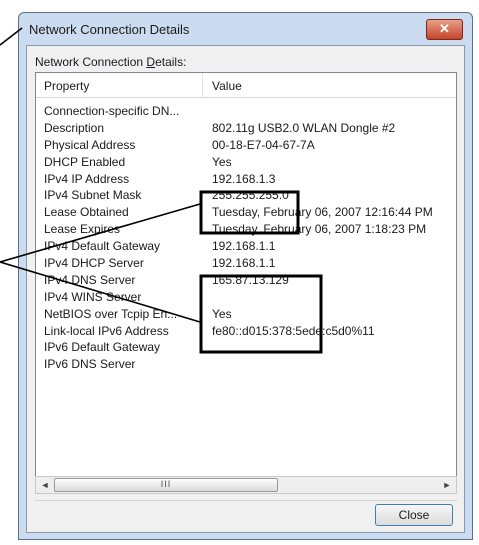  Describe the element at coordinates (246, 297) in the screenshot. I see `table-row: IPv4 WINS Server` at that location.